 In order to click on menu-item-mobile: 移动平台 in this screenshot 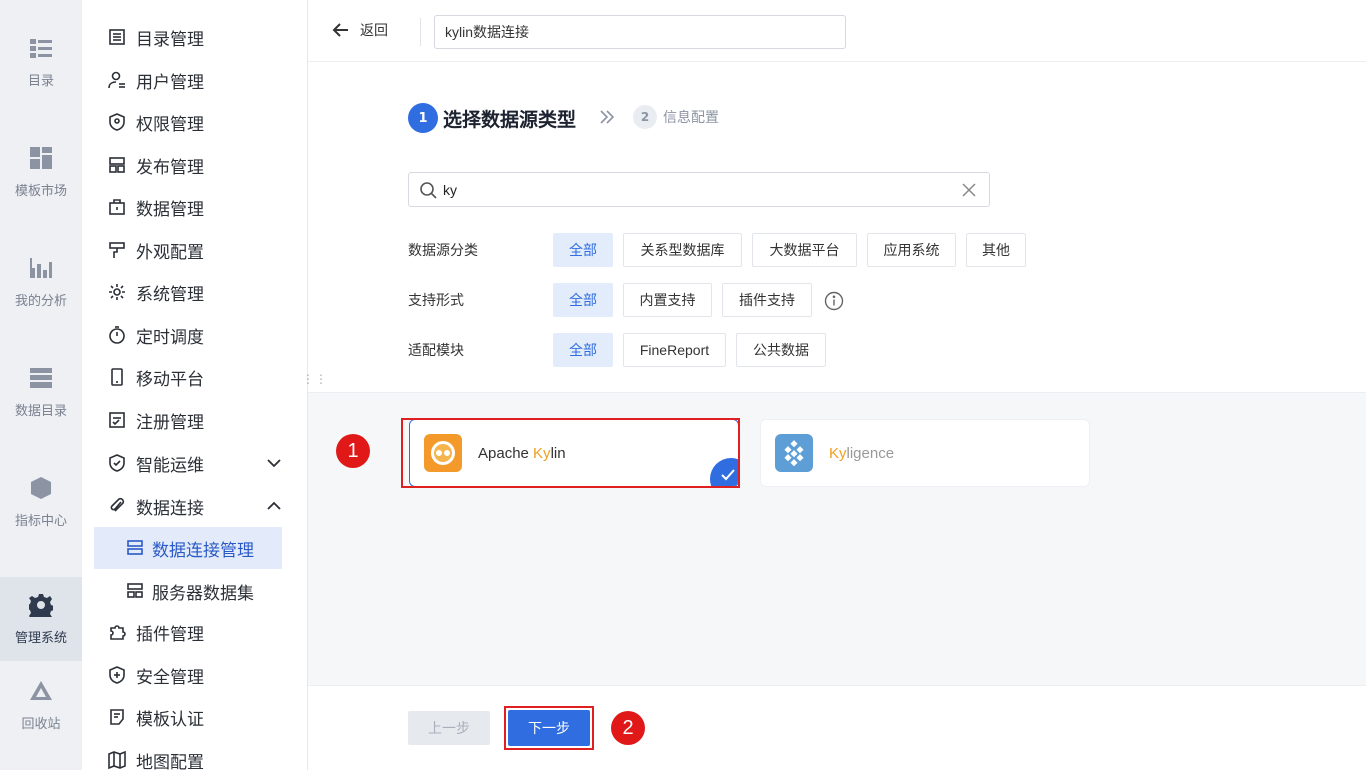, I will do `click(195, 377)`.